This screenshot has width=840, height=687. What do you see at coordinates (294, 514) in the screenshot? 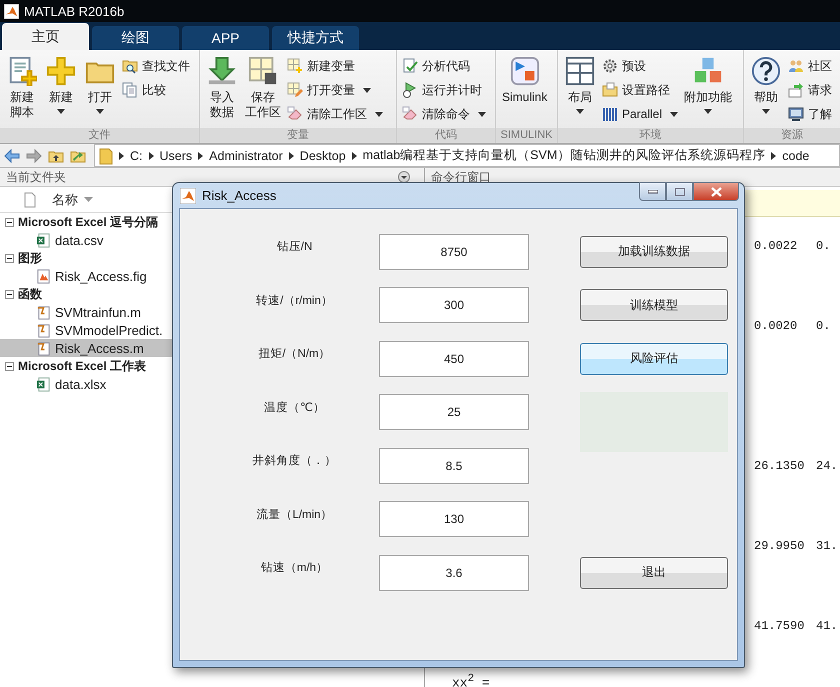
I see `field-label: 流量（L/min）` at bounding box center [294, 514].